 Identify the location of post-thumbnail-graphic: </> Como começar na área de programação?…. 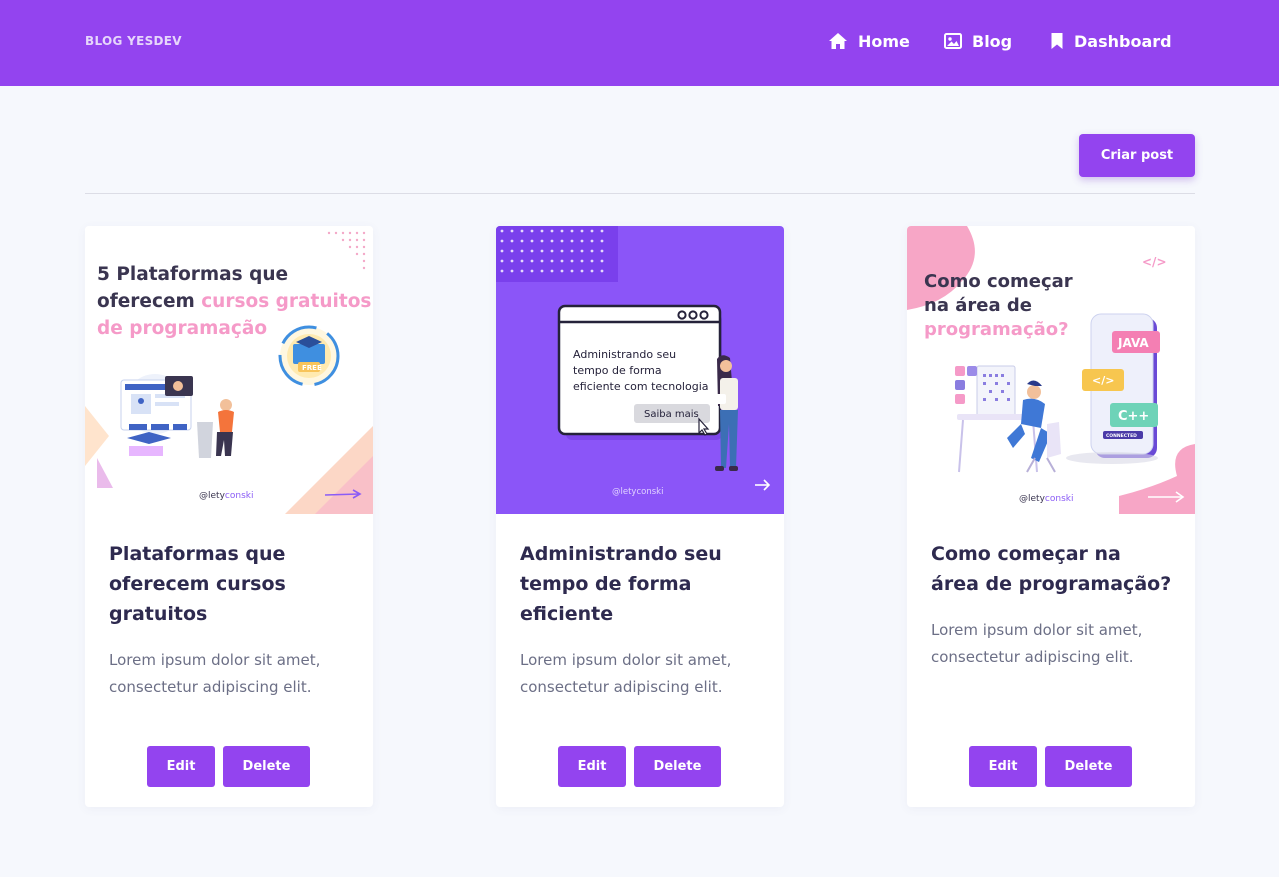
(1051, 370).